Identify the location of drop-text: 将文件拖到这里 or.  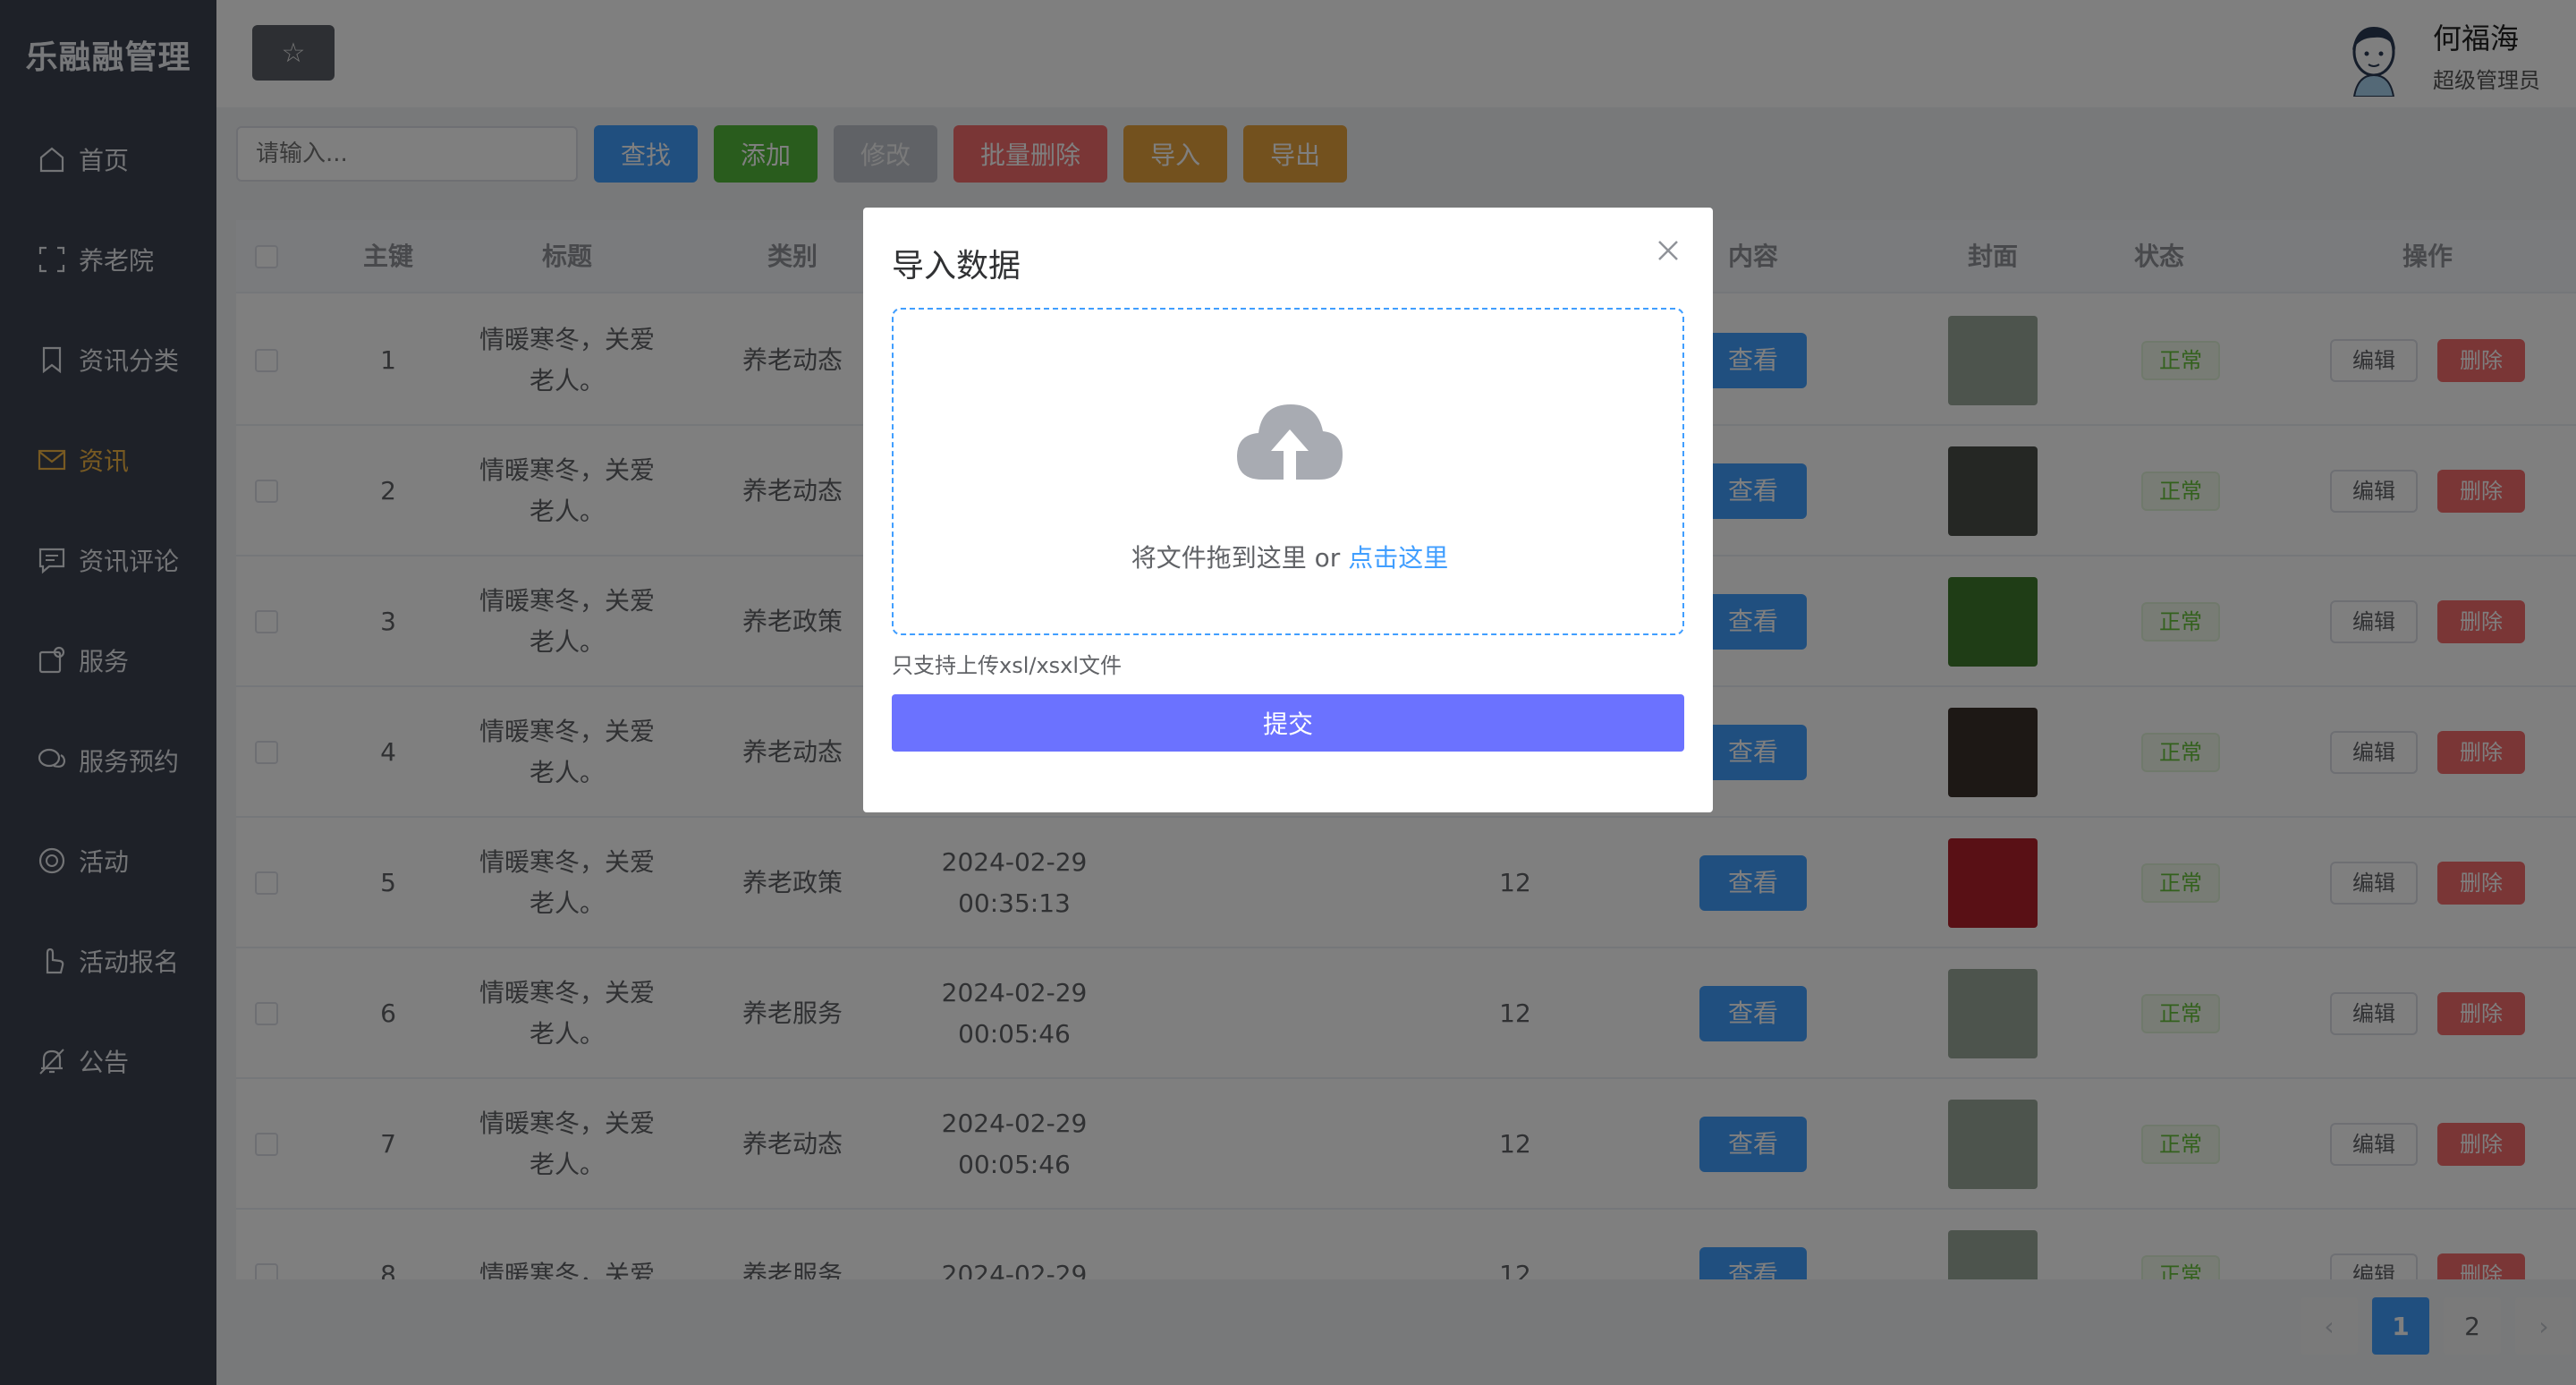
(1240, 558).